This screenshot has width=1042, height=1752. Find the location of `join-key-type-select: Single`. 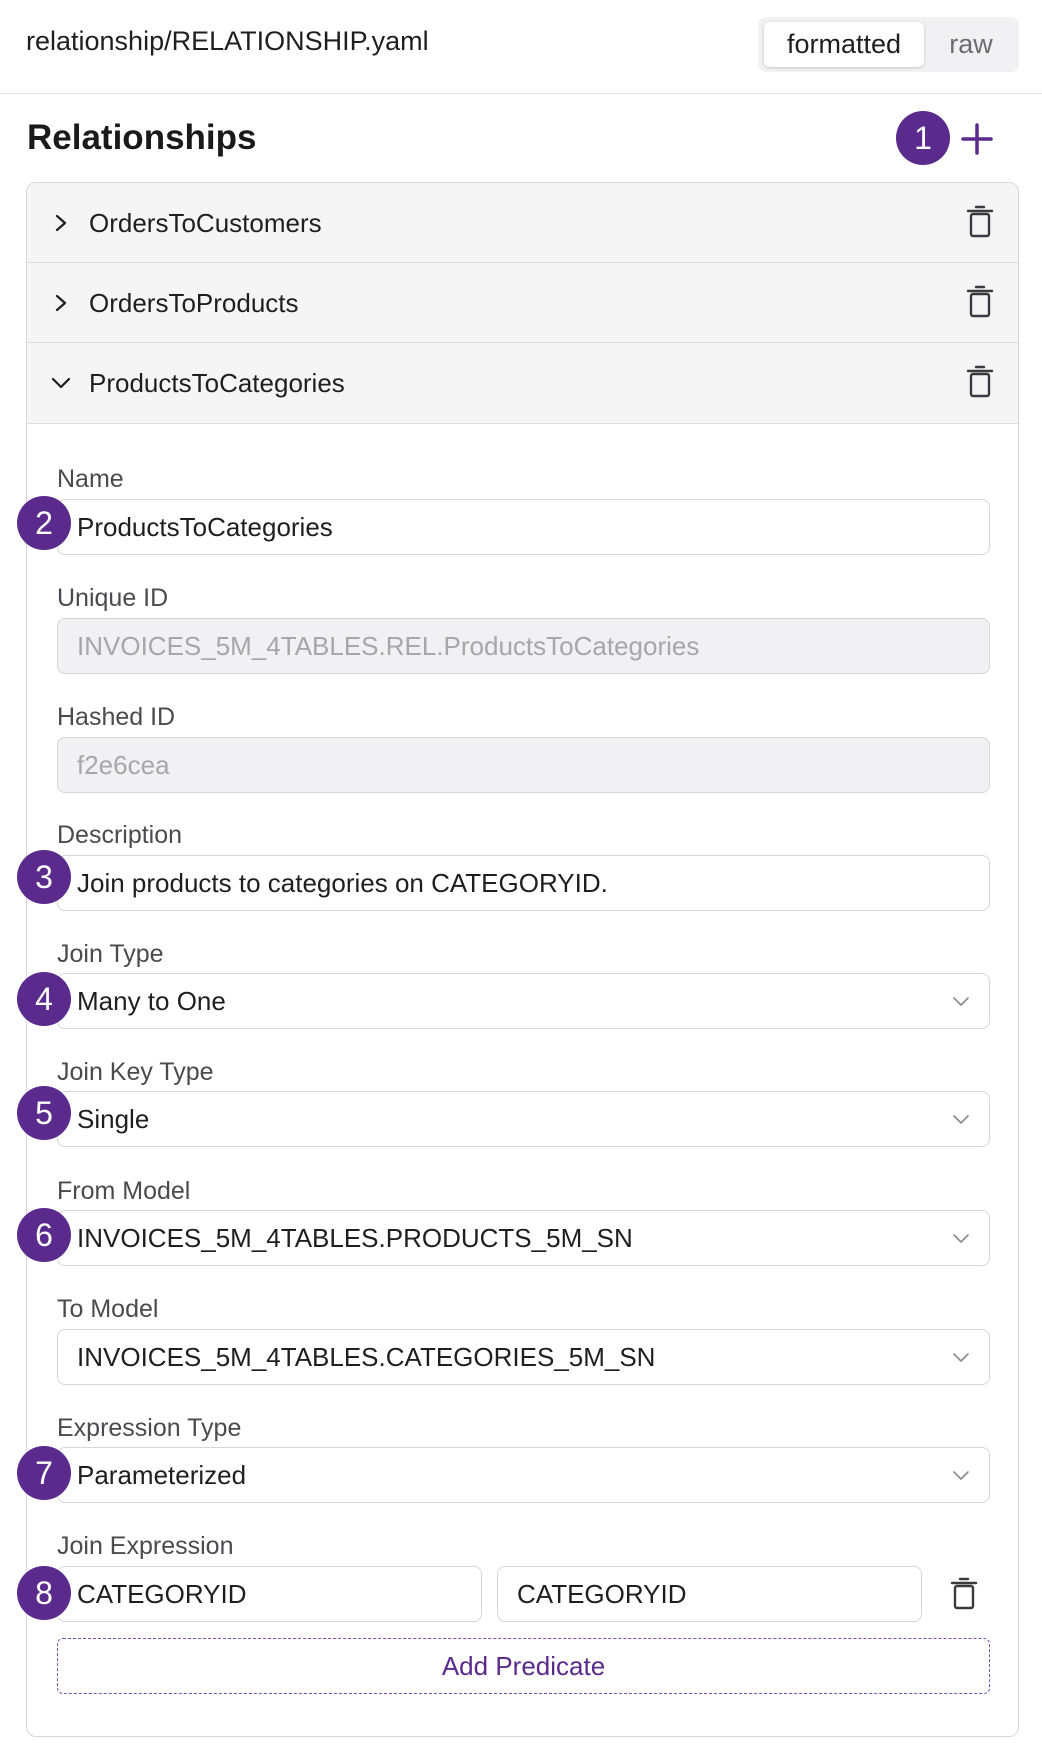

join-key-type-select: Single is located at coordinates (523, 1119).